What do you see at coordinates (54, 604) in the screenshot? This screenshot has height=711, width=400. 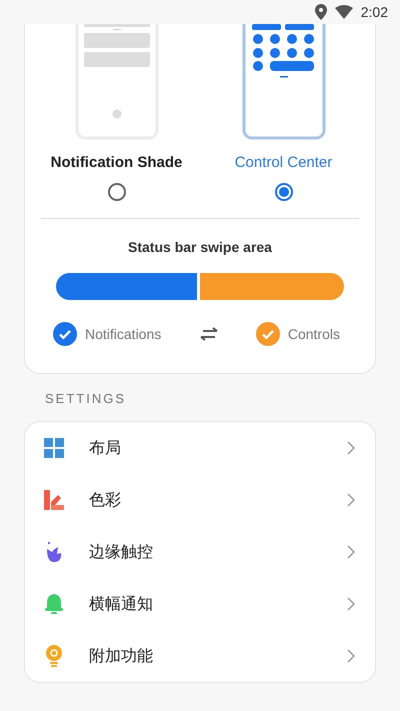 I see `bell-icon` at bounding box center [54, 604].